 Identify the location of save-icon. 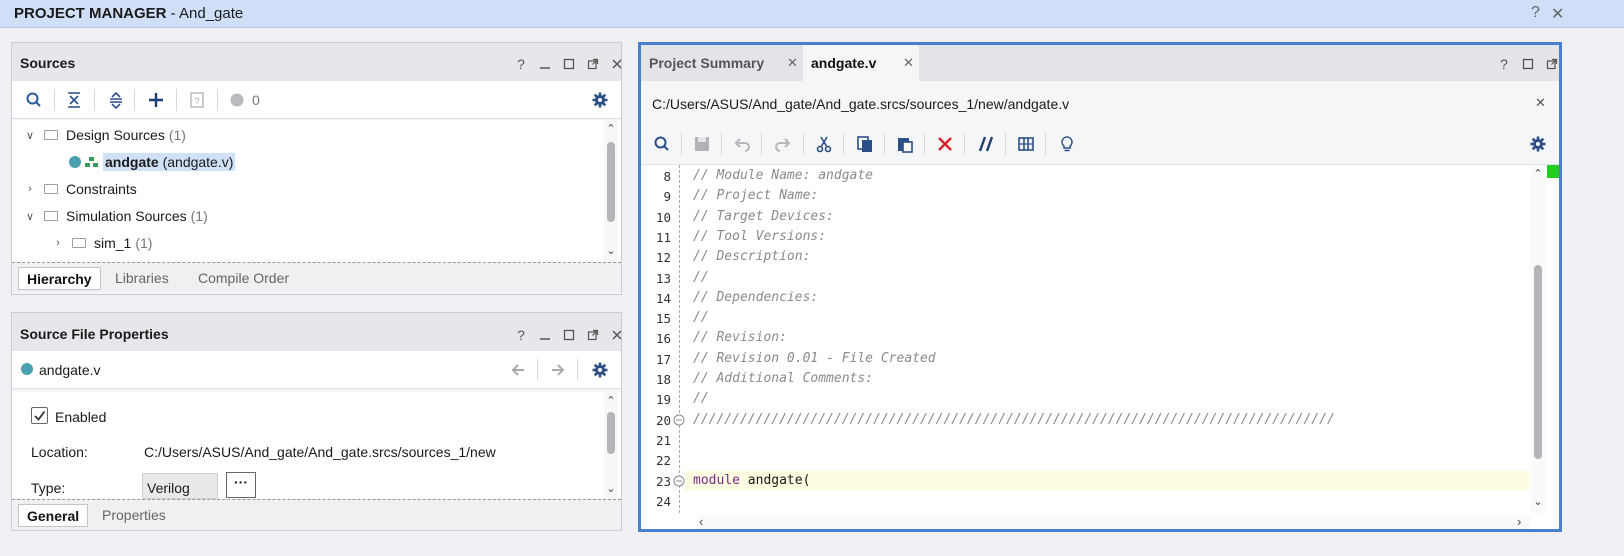
(702, 144).